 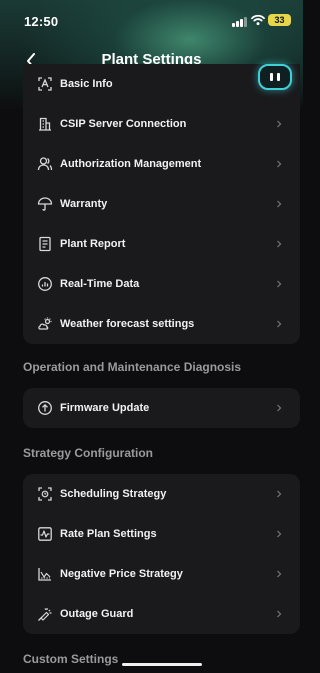 What do you see at coordinates (45, 284) in the screenshot?
I see `gauge-icon` at bounding box center [45, 284].